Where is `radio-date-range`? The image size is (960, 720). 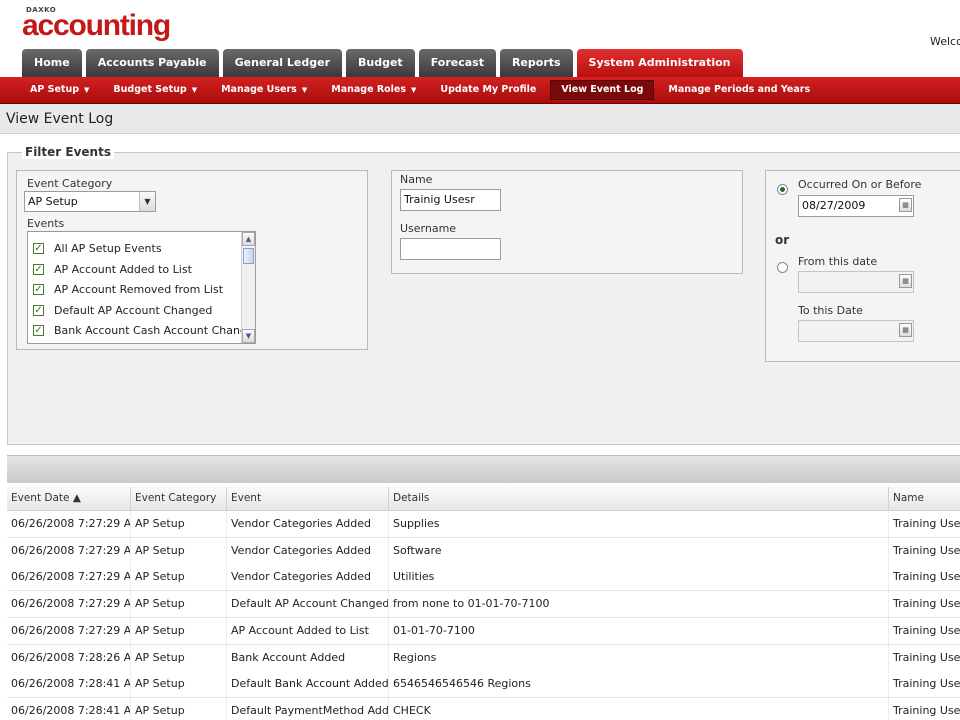 radio-date-range is located at coordinates (782, 267).